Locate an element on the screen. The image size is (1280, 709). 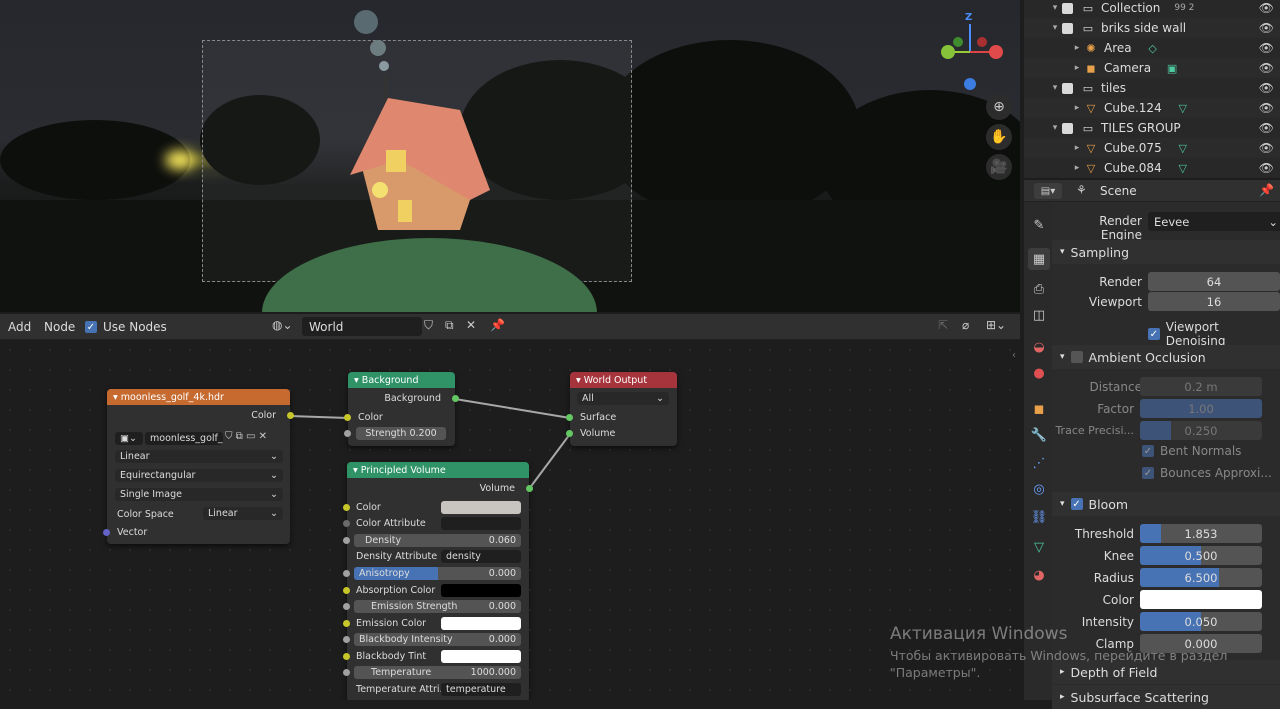
add-menu: Add is located at coordinates (19, 327).